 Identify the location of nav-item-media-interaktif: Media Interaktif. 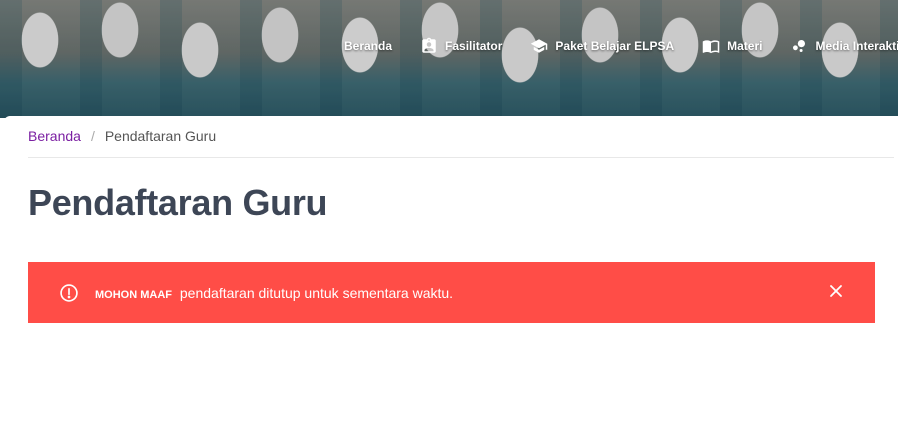
(844, 46).